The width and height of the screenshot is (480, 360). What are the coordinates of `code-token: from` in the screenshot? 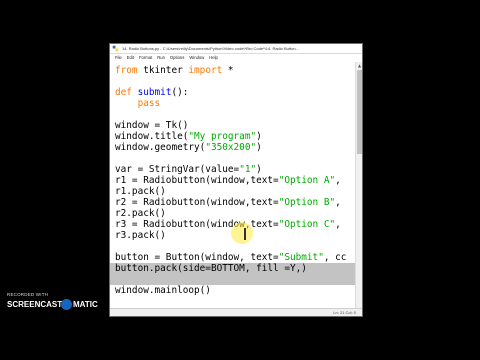 It's located at (126, 70).